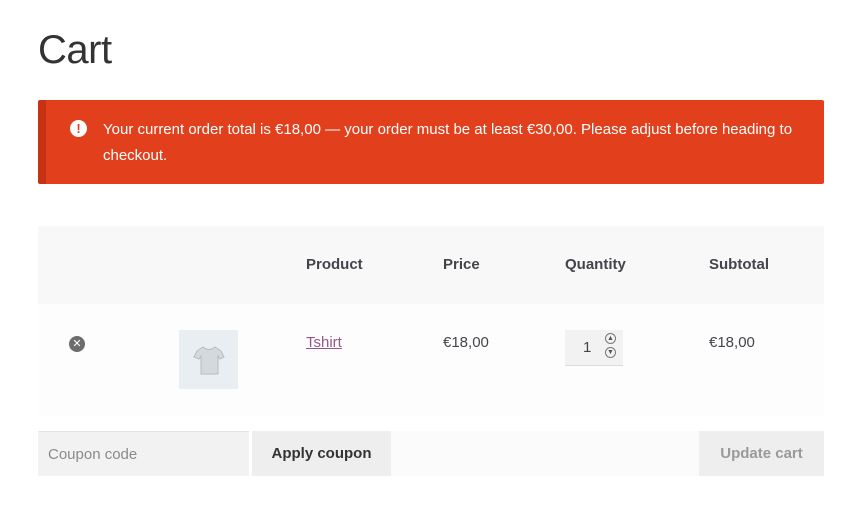 The height and width of the screenshot is (508, 851). What do you see at coordinates (610, 338) in the screenshot?
I see `chevron-up-icon: ▲` at bounding box center [610, 338].